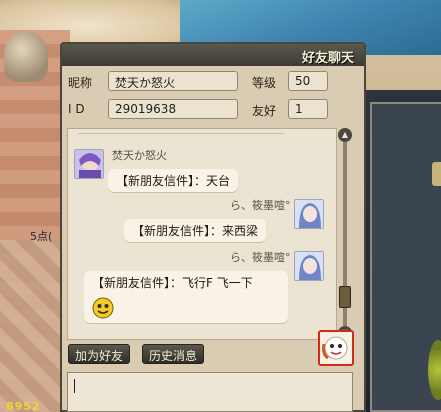  What do you see at coordinates (103, 308) in the screenshot?
I see `smiley-emoticon-icon` at bounding box center [103, 308].